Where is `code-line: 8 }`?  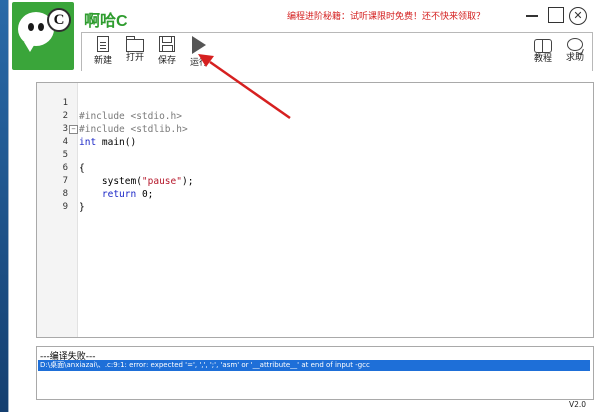
code-line: 8 } is located at coordinates (315, 194).